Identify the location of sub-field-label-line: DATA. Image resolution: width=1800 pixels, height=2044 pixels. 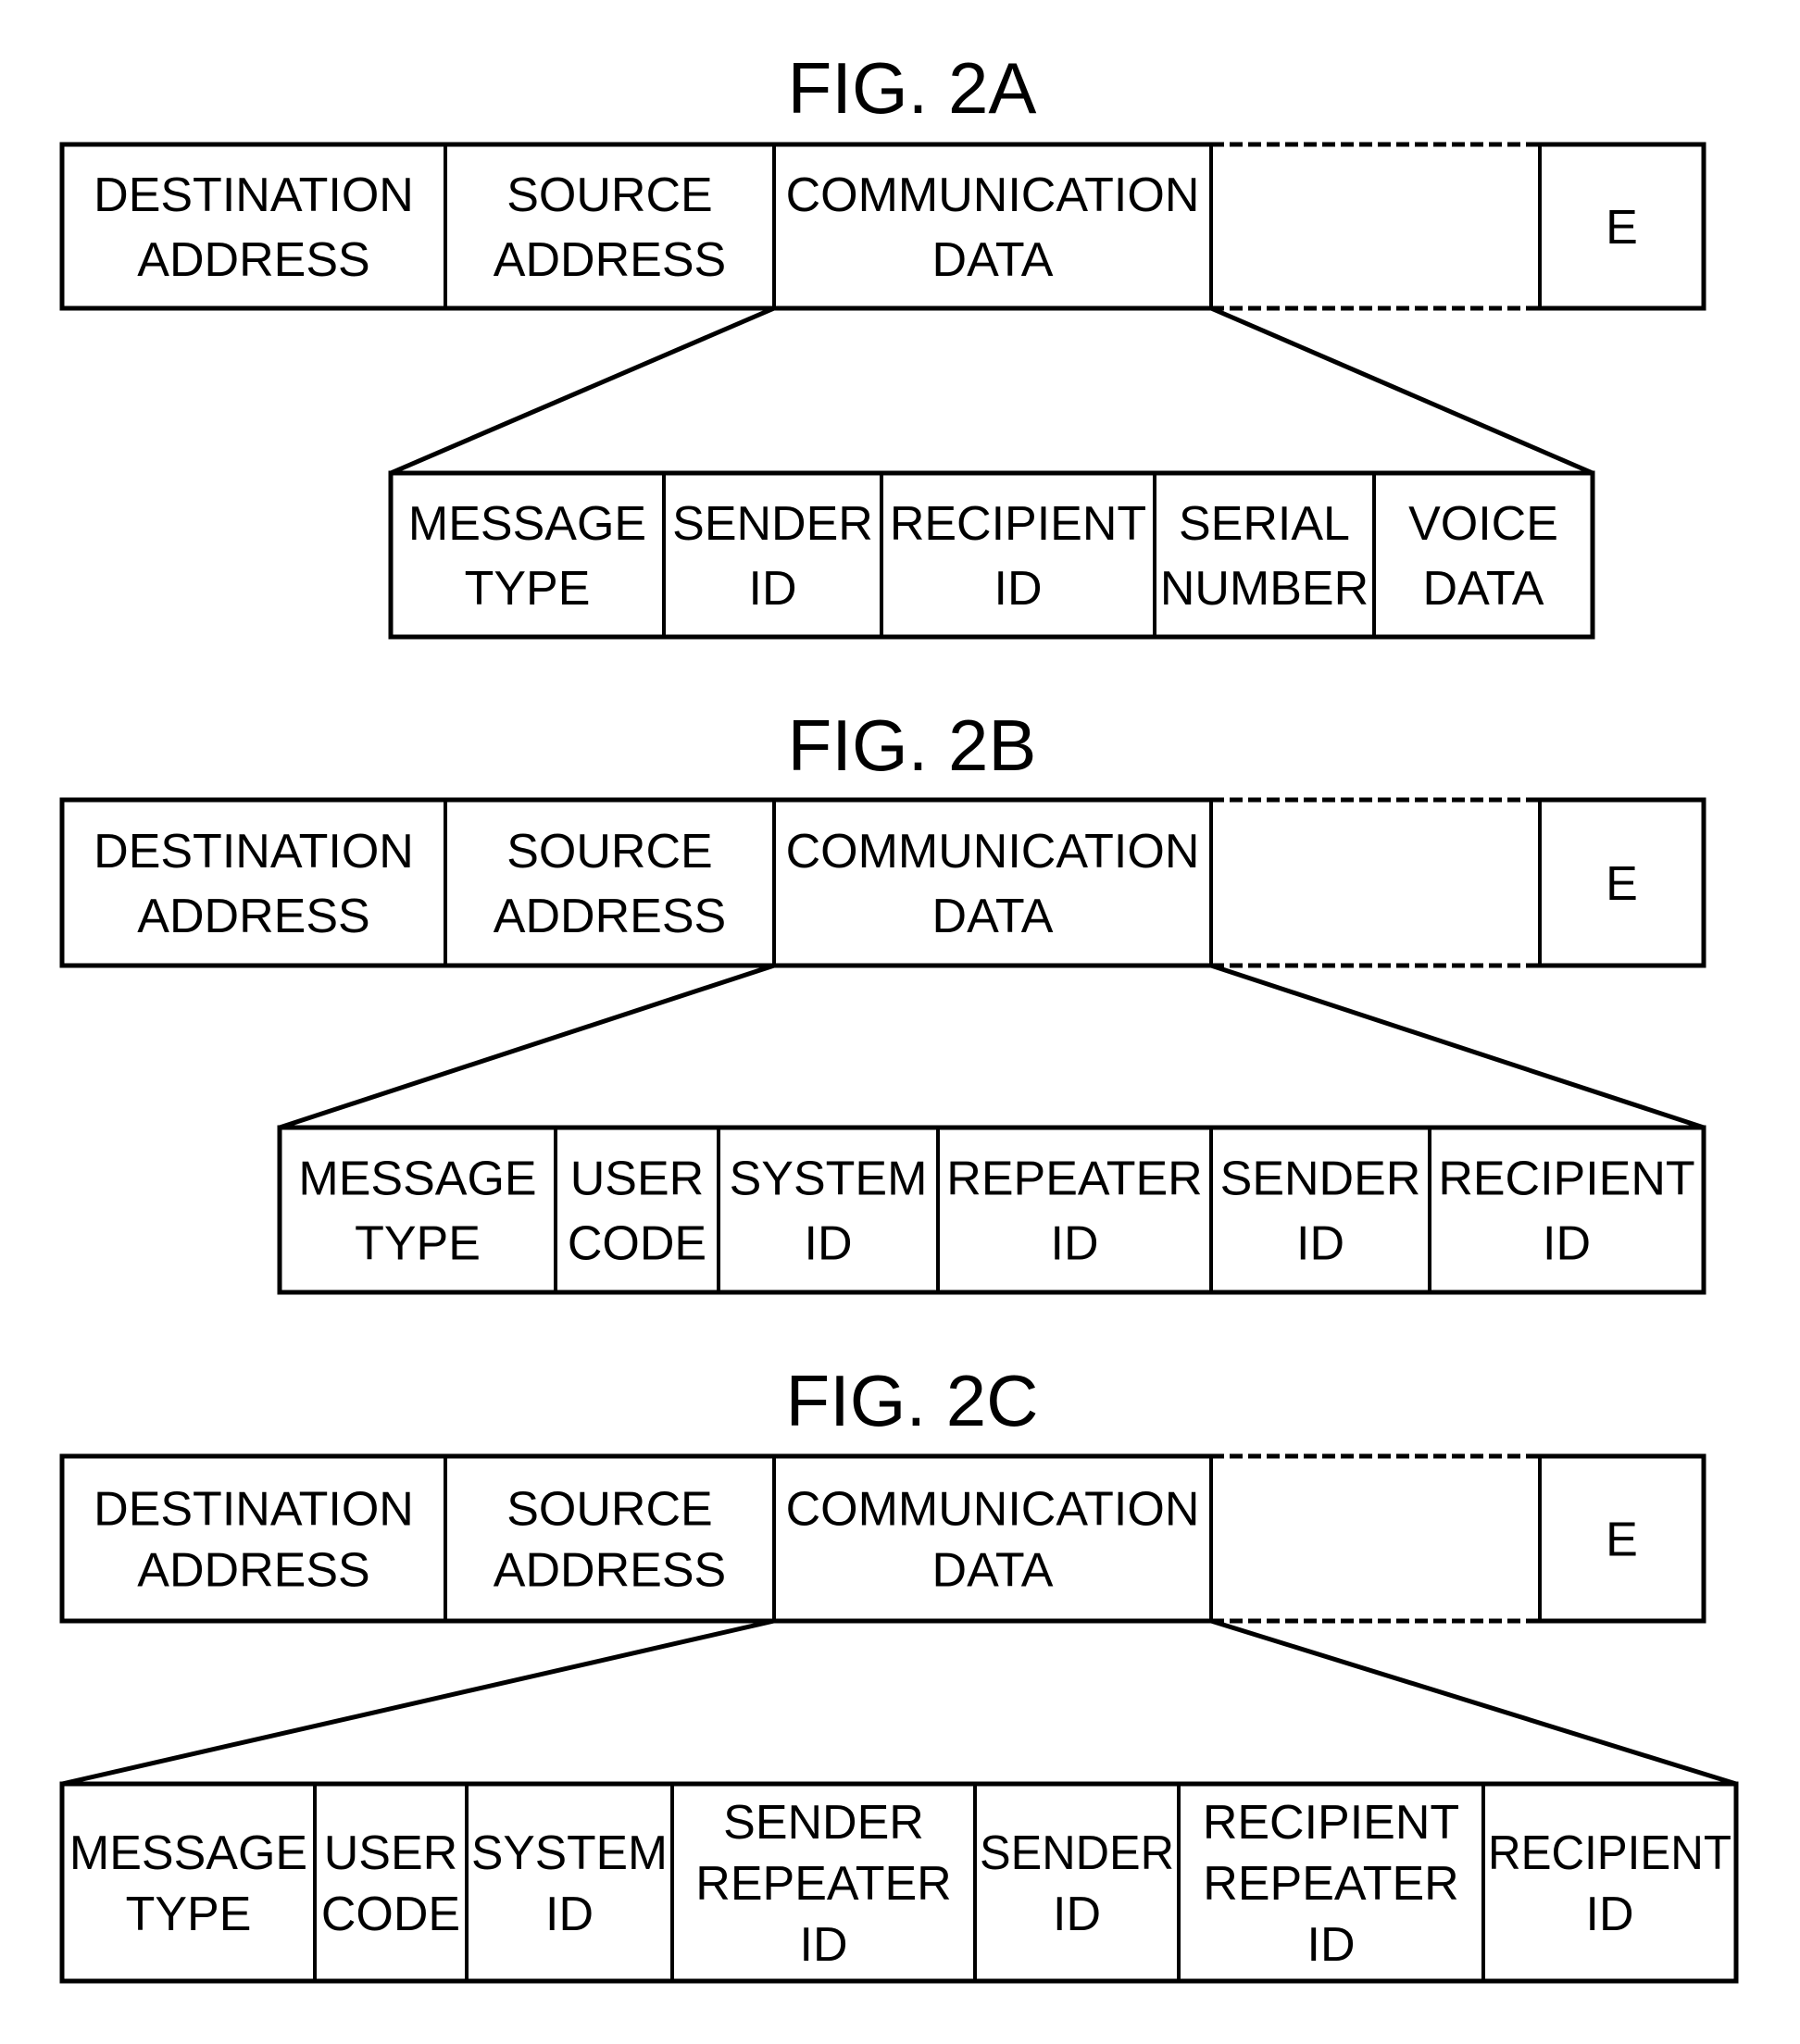
(1483, 589).